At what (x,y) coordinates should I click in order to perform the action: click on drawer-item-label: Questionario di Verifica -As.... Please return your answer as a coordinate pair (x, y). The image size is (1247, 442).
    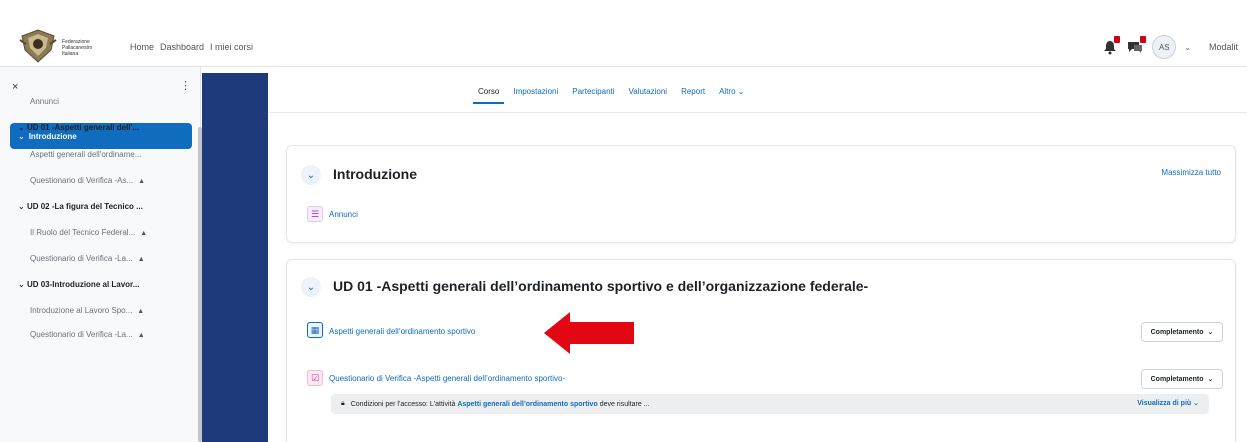
    Looking at the image, I should click on (82, 180).